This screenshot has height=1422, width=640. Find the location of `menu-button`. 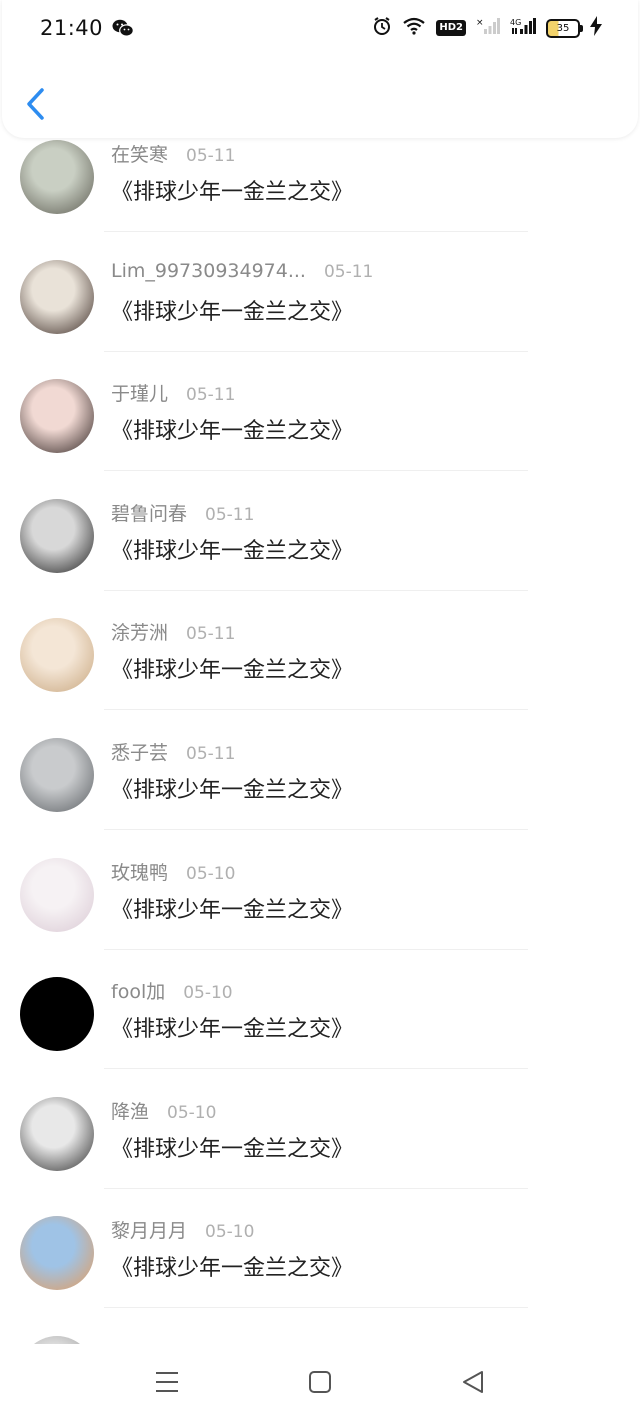

menu-button is located at coordinates (167, 1384).